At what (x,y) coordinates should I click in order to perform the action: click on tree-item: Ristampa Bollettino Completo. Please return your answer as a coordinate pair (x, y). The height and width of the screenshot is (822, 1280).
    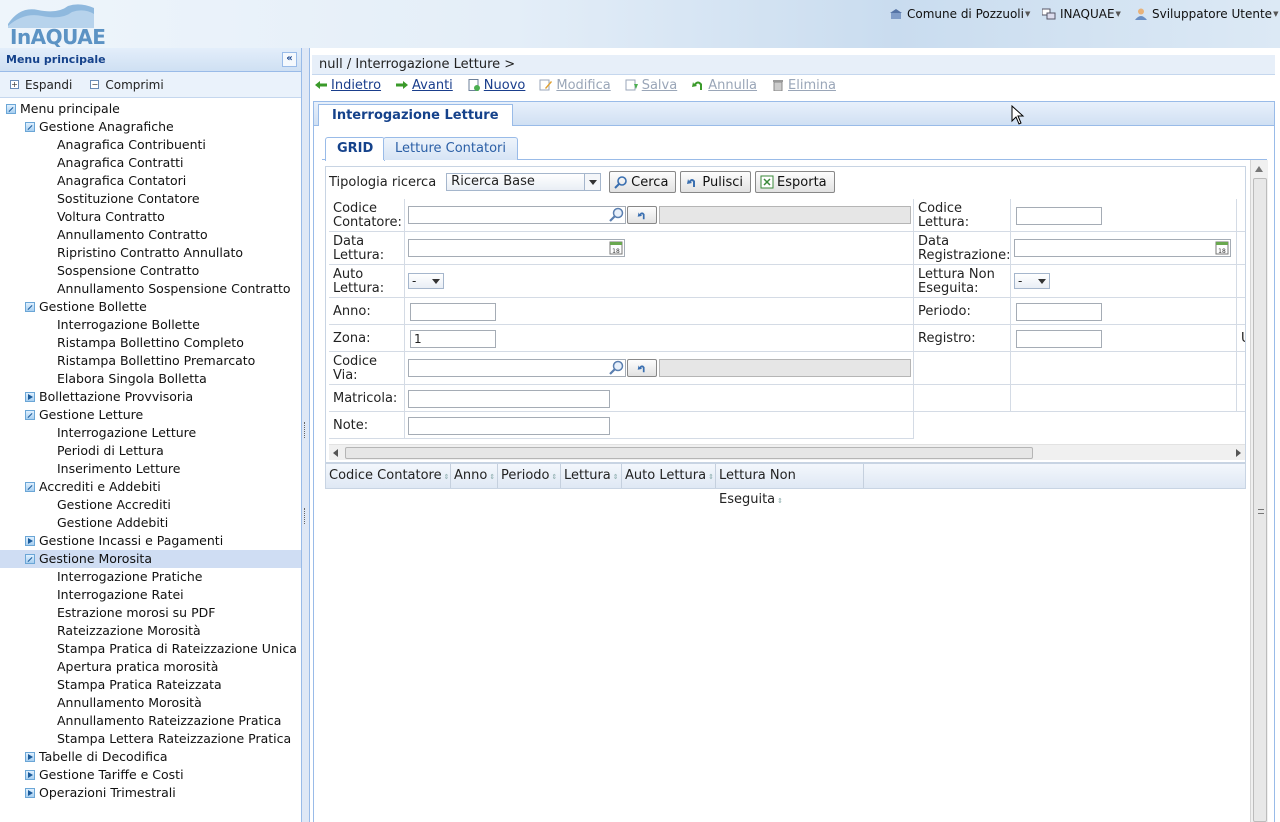
    Looking at the image, I should click on (150, 343).